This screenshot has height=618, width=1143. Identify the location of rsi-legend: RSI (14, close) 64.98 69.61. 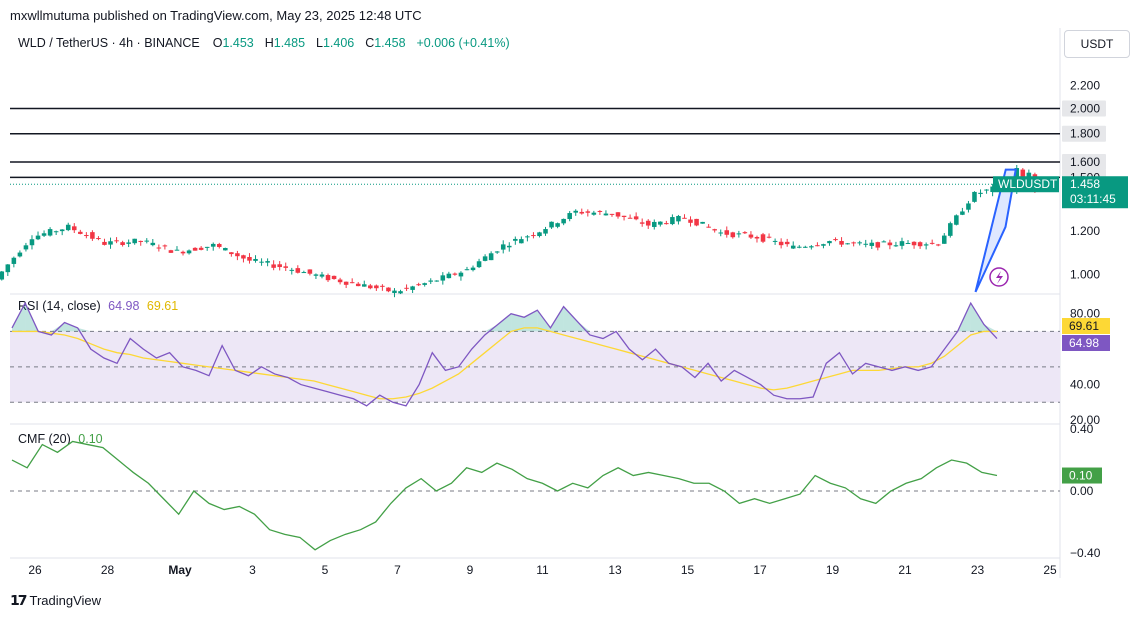
(98, 306).